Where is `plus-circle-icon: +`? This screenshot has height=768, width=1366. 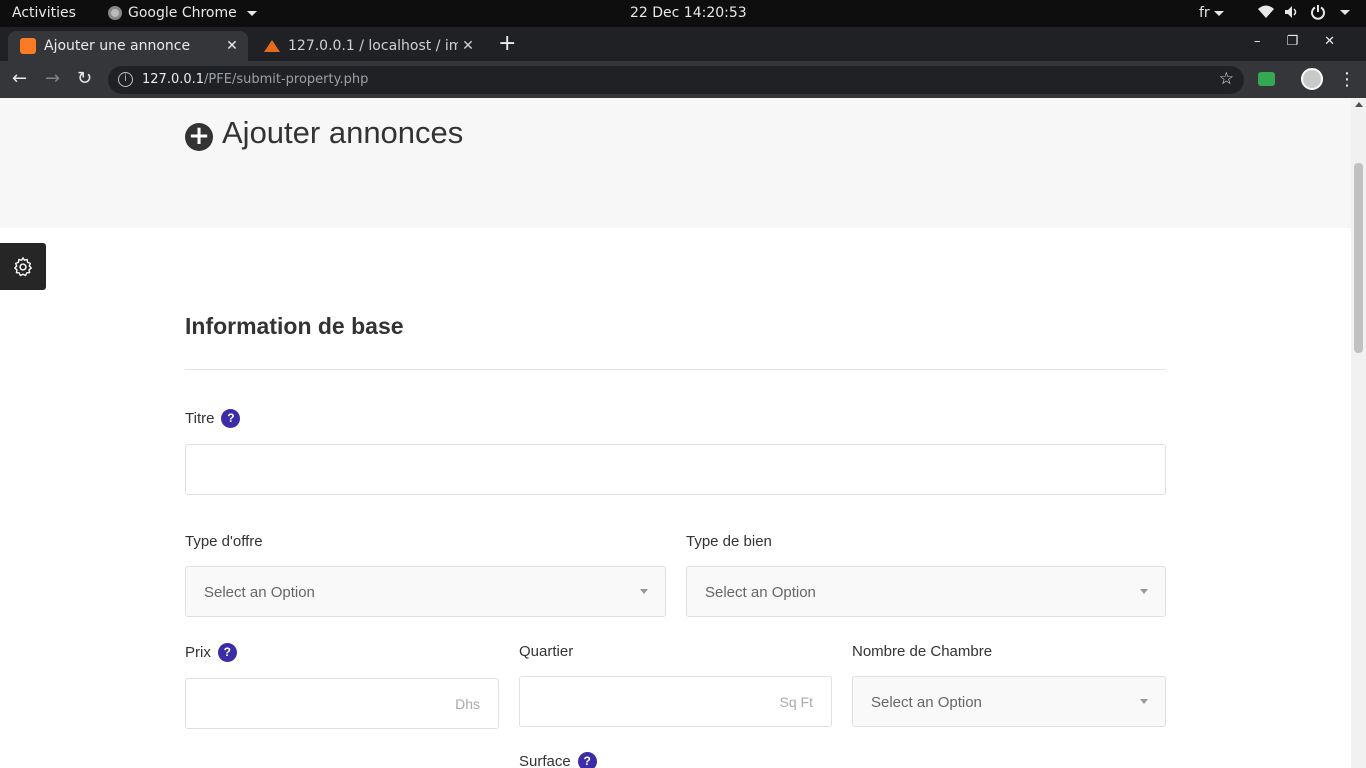
plus-circle-icon: + is located at coordinates (199, 137).